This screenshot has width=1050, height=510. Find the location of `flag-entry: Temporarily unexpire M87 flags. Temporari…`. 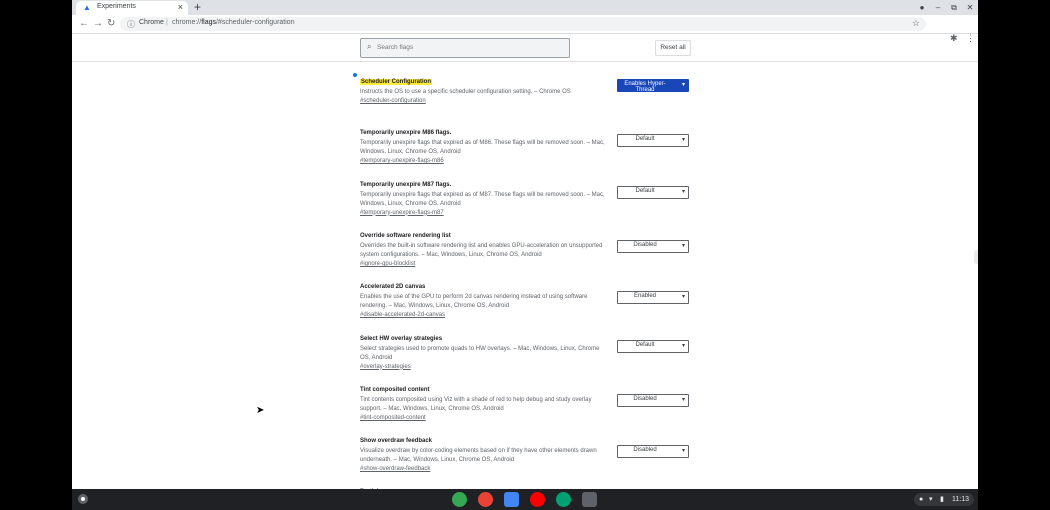

flag-entry: Temporarily unexpire M87 flags. Temporari… is located at coordinates (530, 195).